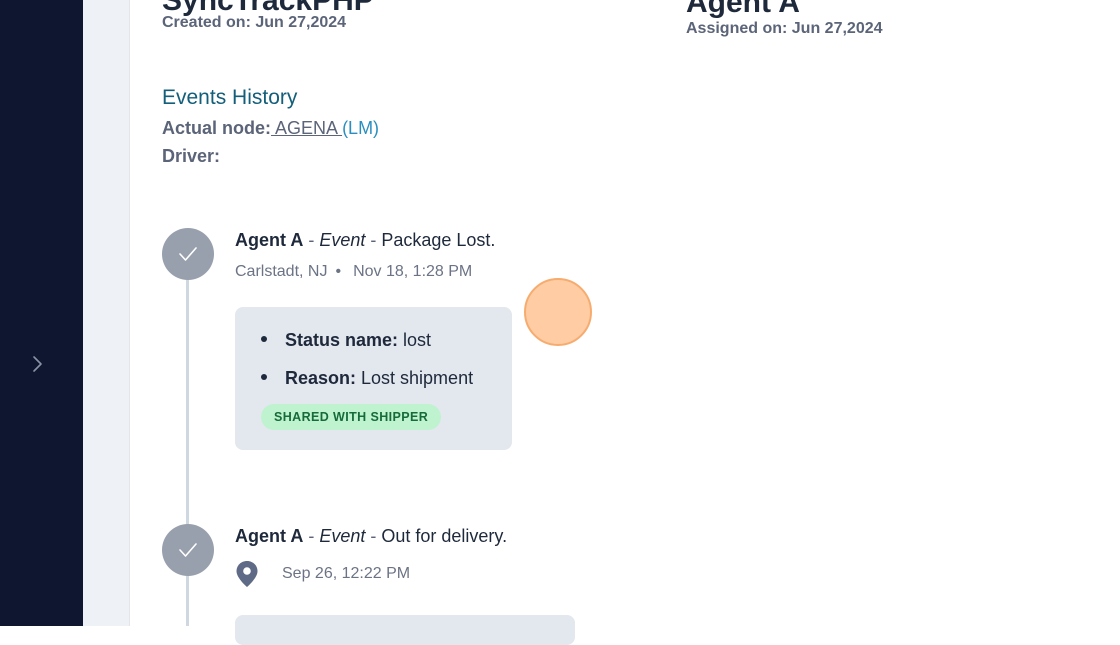 The image size is (1120, 645). Describe the element at coordinates (247, 574) in the screenshot. I see `map-pin-icon` at that location.